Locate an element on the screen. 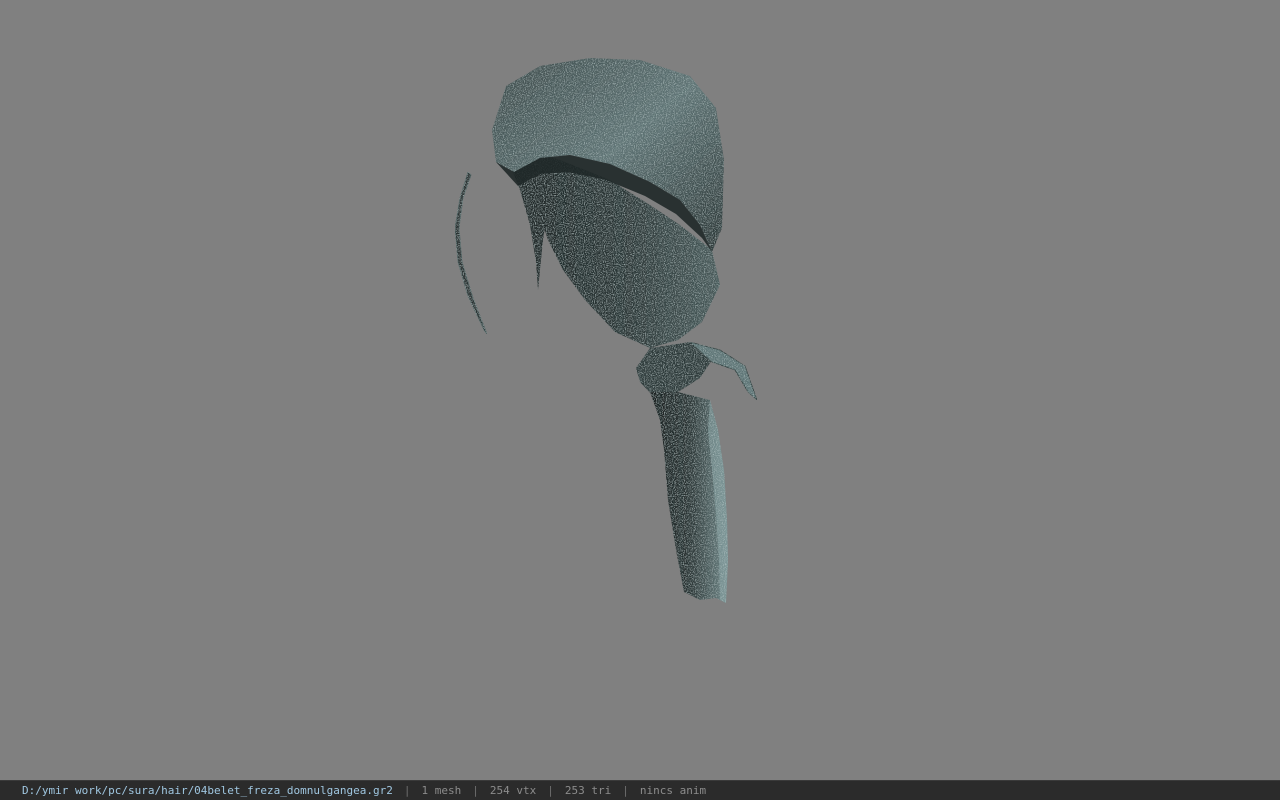 This screenshot has width=1280, height=800. mesh-count: 1 mesh is located at coordinates (441, 790).